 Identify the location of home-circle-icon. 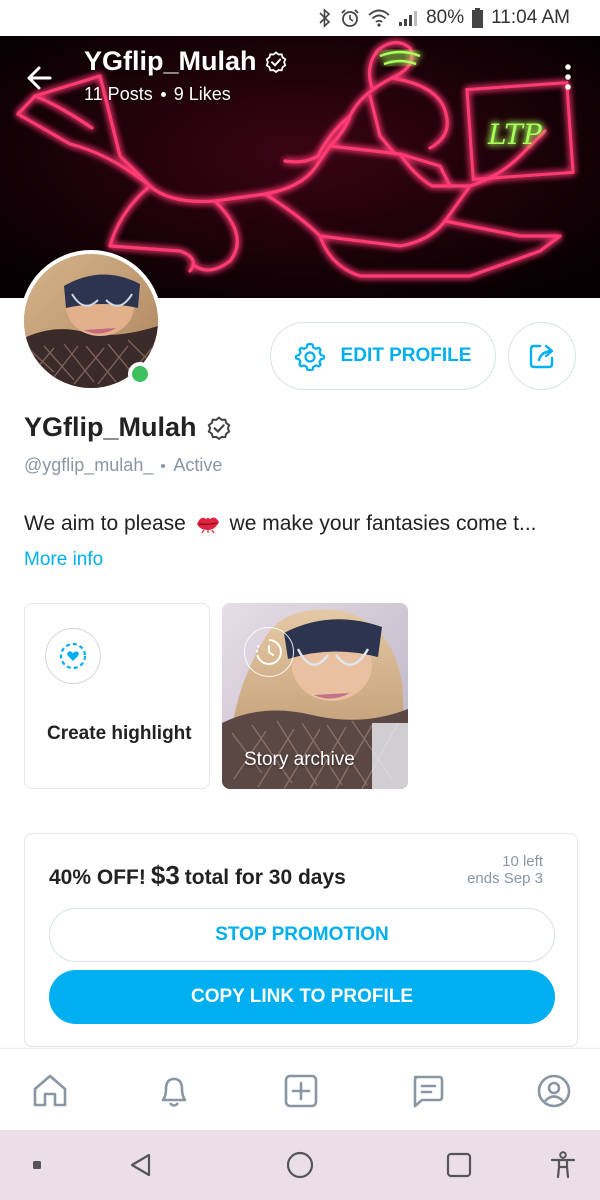
(300, 1165).